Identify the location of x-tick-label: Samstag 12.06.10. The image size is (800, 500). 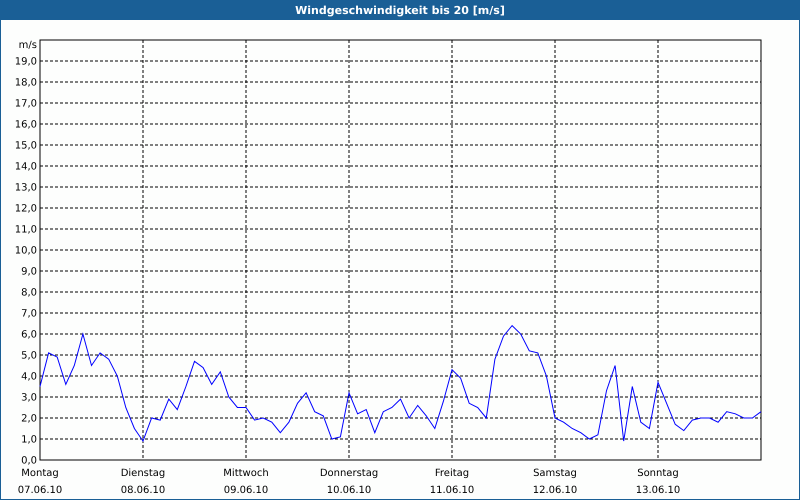
(555, 482).